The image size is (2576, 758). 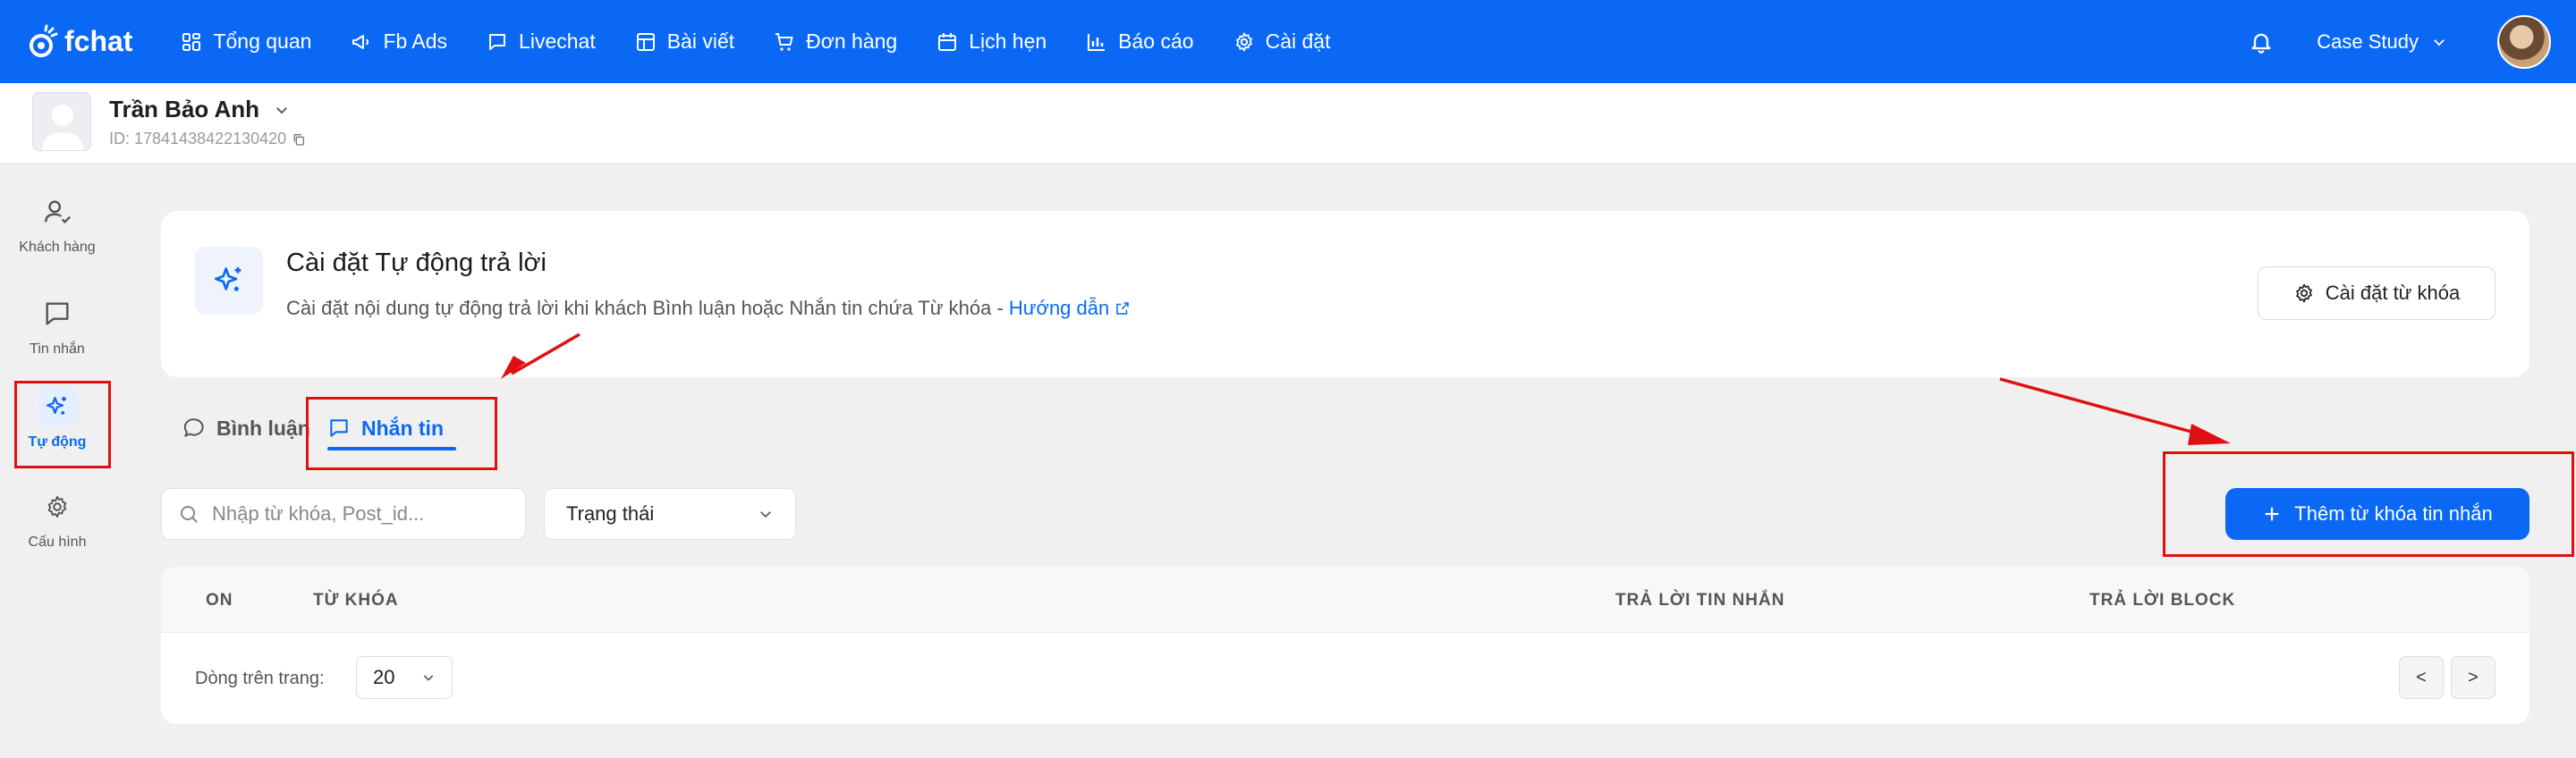 I want to click on page-id: ID: 17841438422130420, so click(x=207, y=139).